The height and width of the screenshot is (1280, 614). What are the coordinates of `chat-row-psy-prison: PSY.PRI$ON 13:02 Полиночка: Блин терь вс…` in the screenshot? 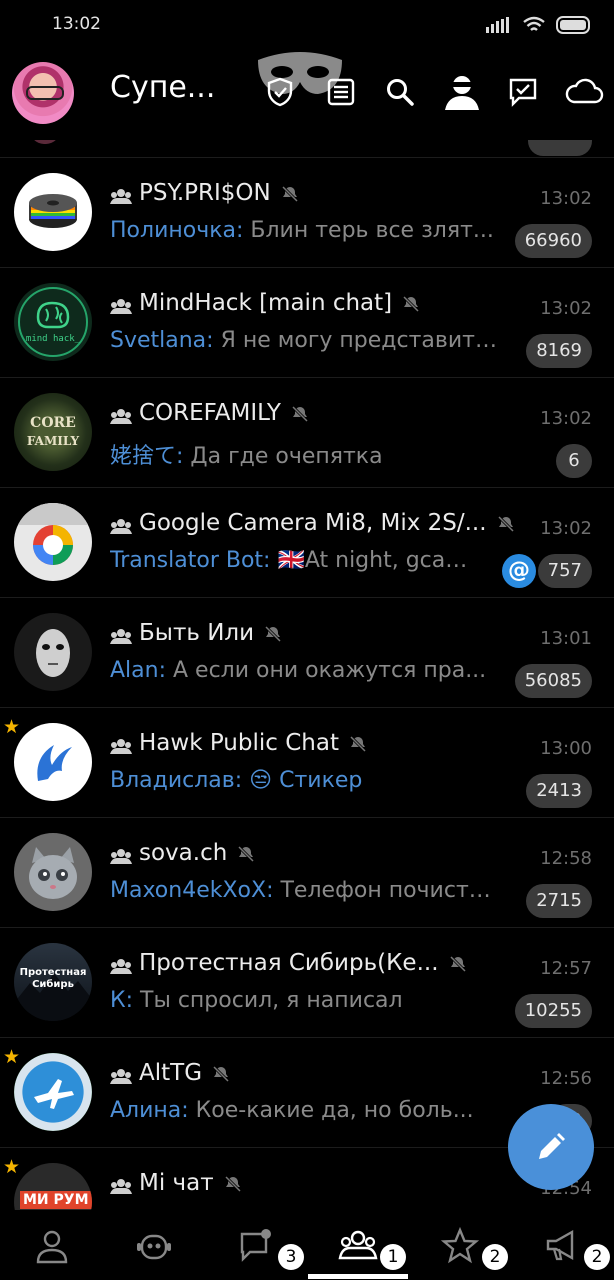 It's located at (307, 213).